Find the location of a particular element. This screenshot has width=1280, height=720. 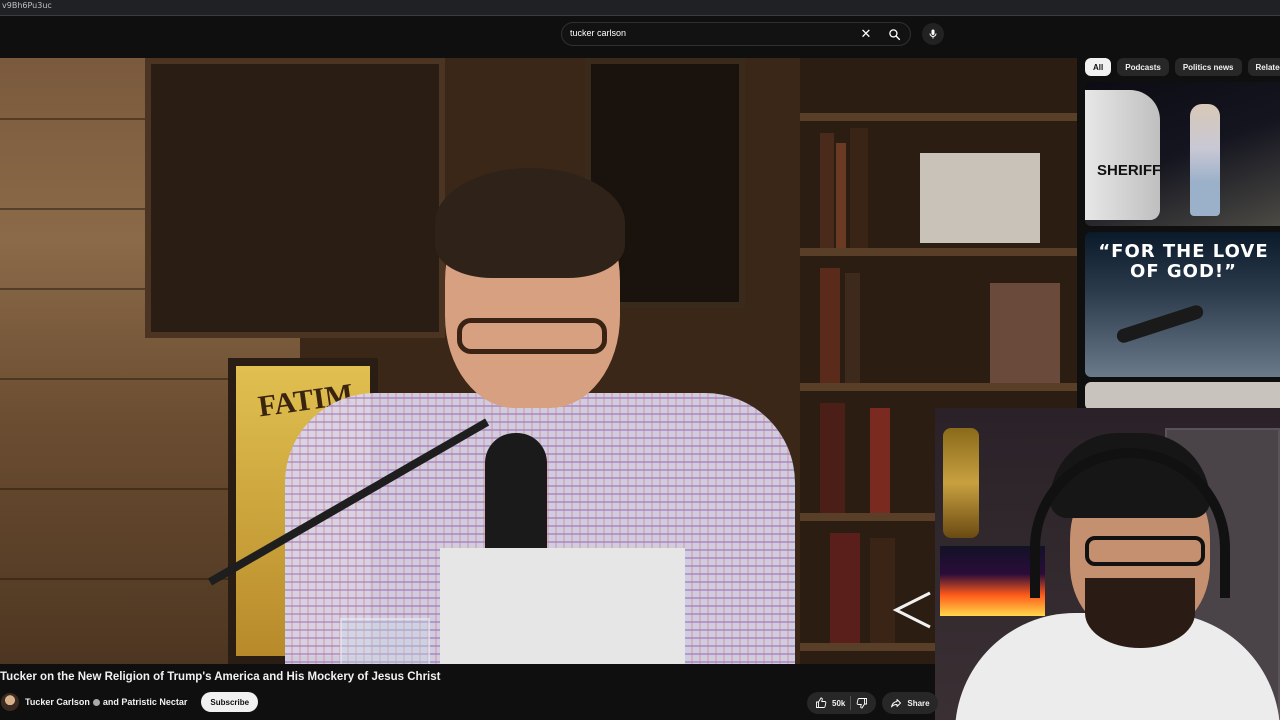

like-dislike-group: 50k is located at coordinates (842, 703).